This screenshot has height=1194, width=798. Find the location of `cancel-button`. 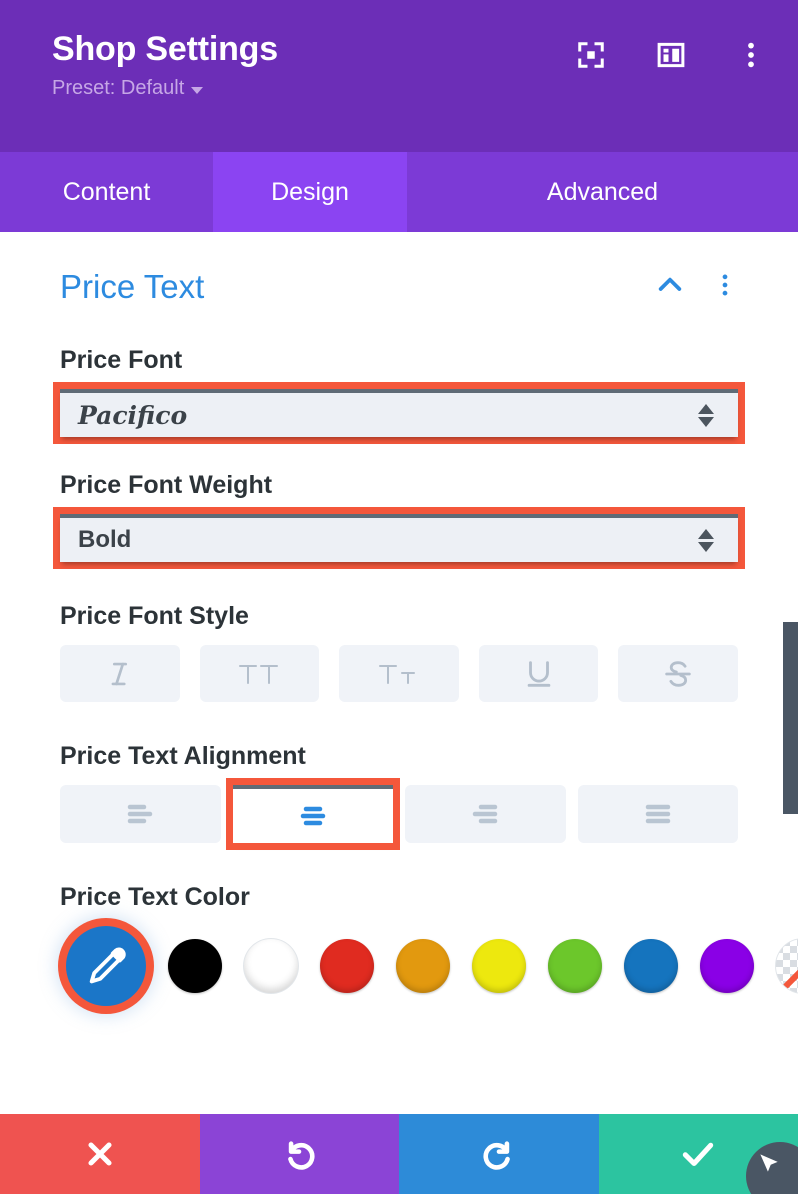

cancel-button is located at coordinates (100, 1154).